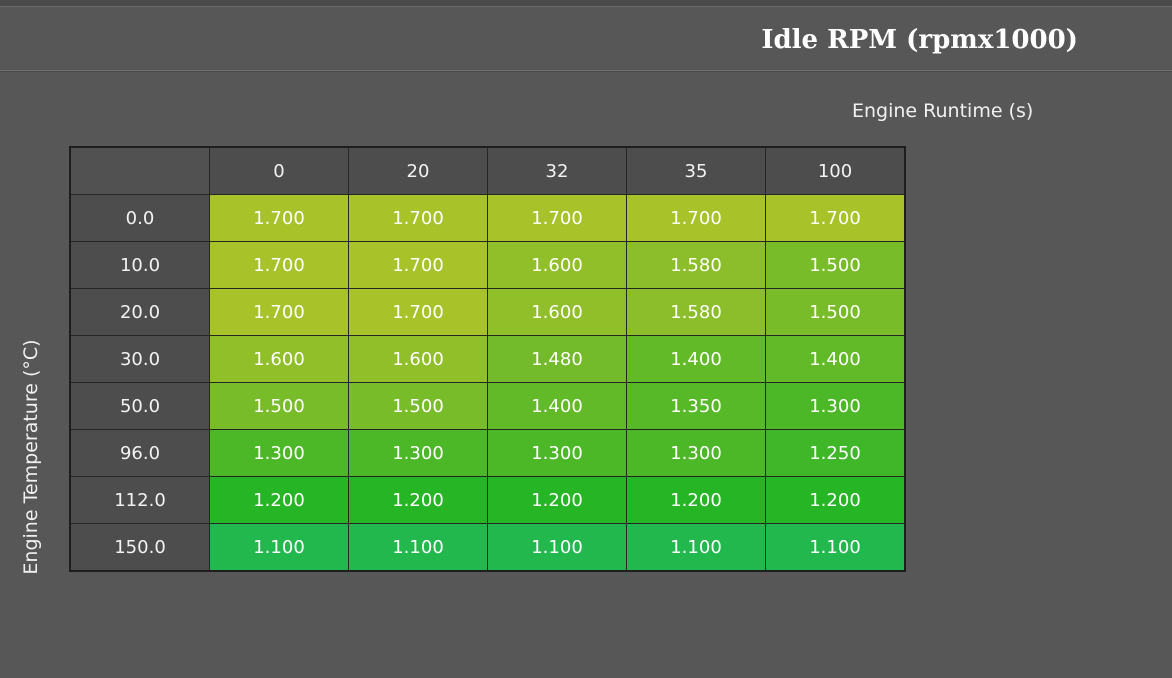  I want to click on table-row: 10.0 1.700 1.700 1.600 1.580 1.500, so click(487, 265).